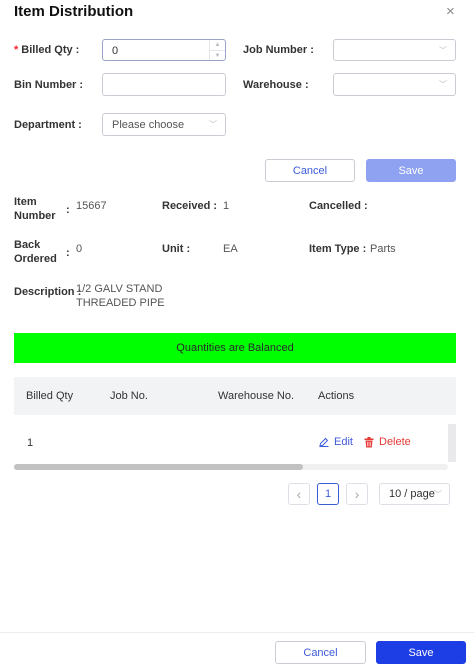 Image resolution: width=474 pixels, height=664 pixels. I want to click on chevron-right-icon: ›, so click(357, 494).